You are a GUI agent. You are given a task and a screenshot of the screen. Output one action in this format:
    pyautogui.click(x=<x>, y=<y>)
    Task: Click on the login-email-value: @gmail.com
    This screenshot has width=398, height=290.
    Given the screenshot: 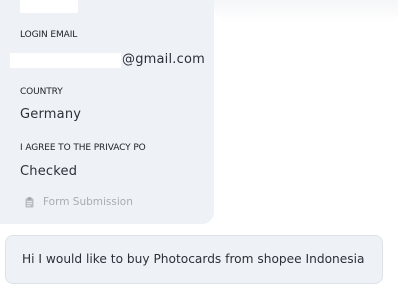 What is the action you would take?
    pyautogui.click(x=110, y=60)
    